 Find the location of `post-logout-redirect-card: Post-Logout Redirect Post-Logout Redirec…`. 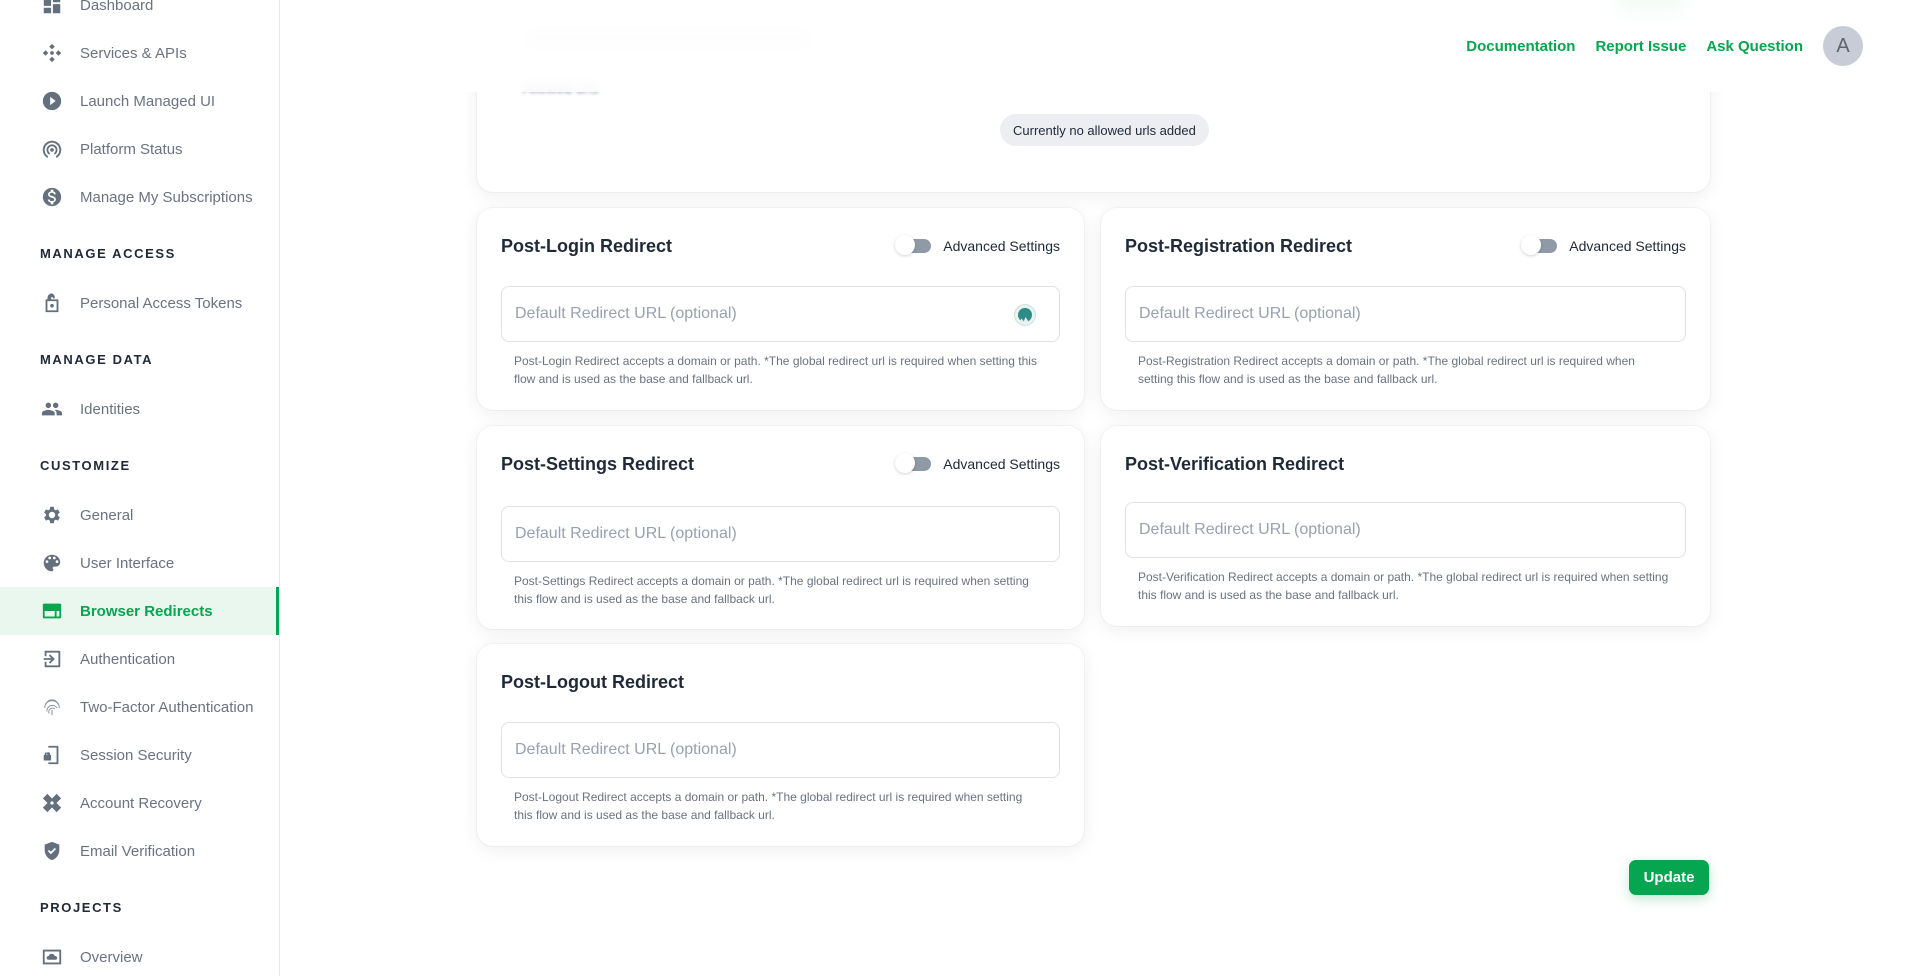

post-logout-redirect-card: Post-Logout Redirect Post-Logout Redirec… is located at coordinates (780, 745).